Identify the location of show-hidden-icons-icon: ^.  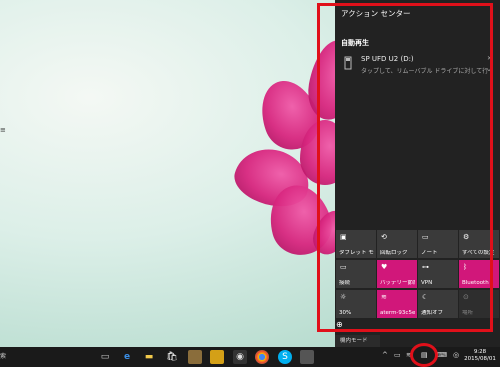
(385, 355).